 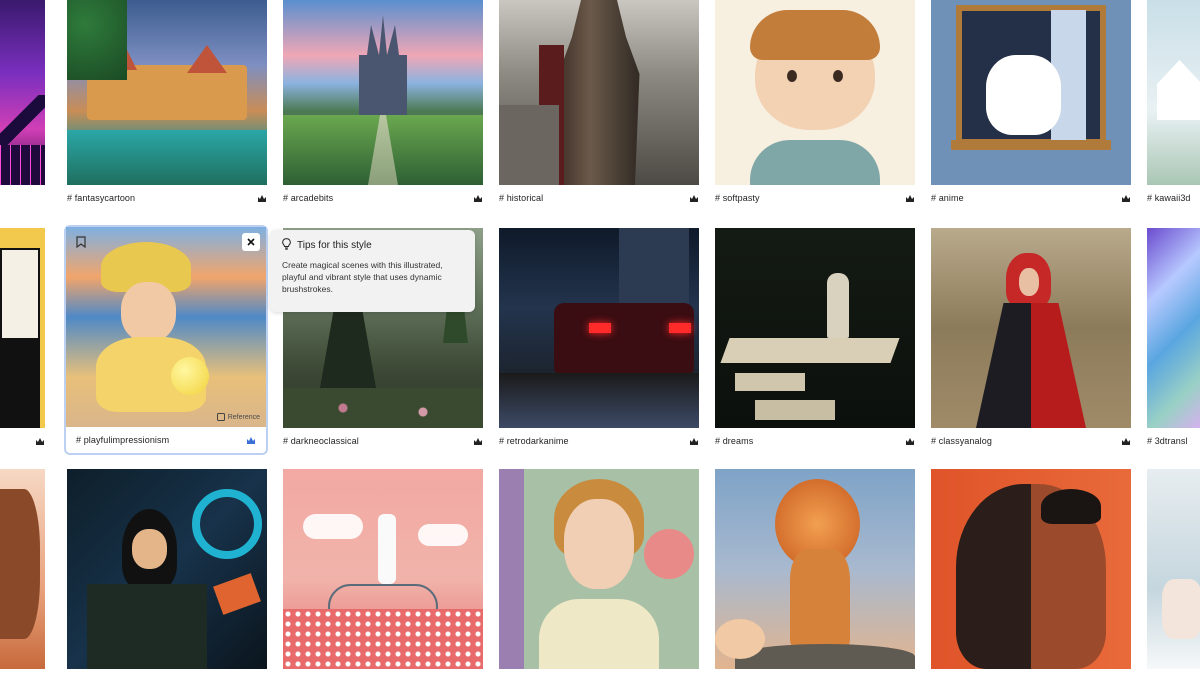 I want to click on style-tag: # classyanalog, so click(x=961, y=441).